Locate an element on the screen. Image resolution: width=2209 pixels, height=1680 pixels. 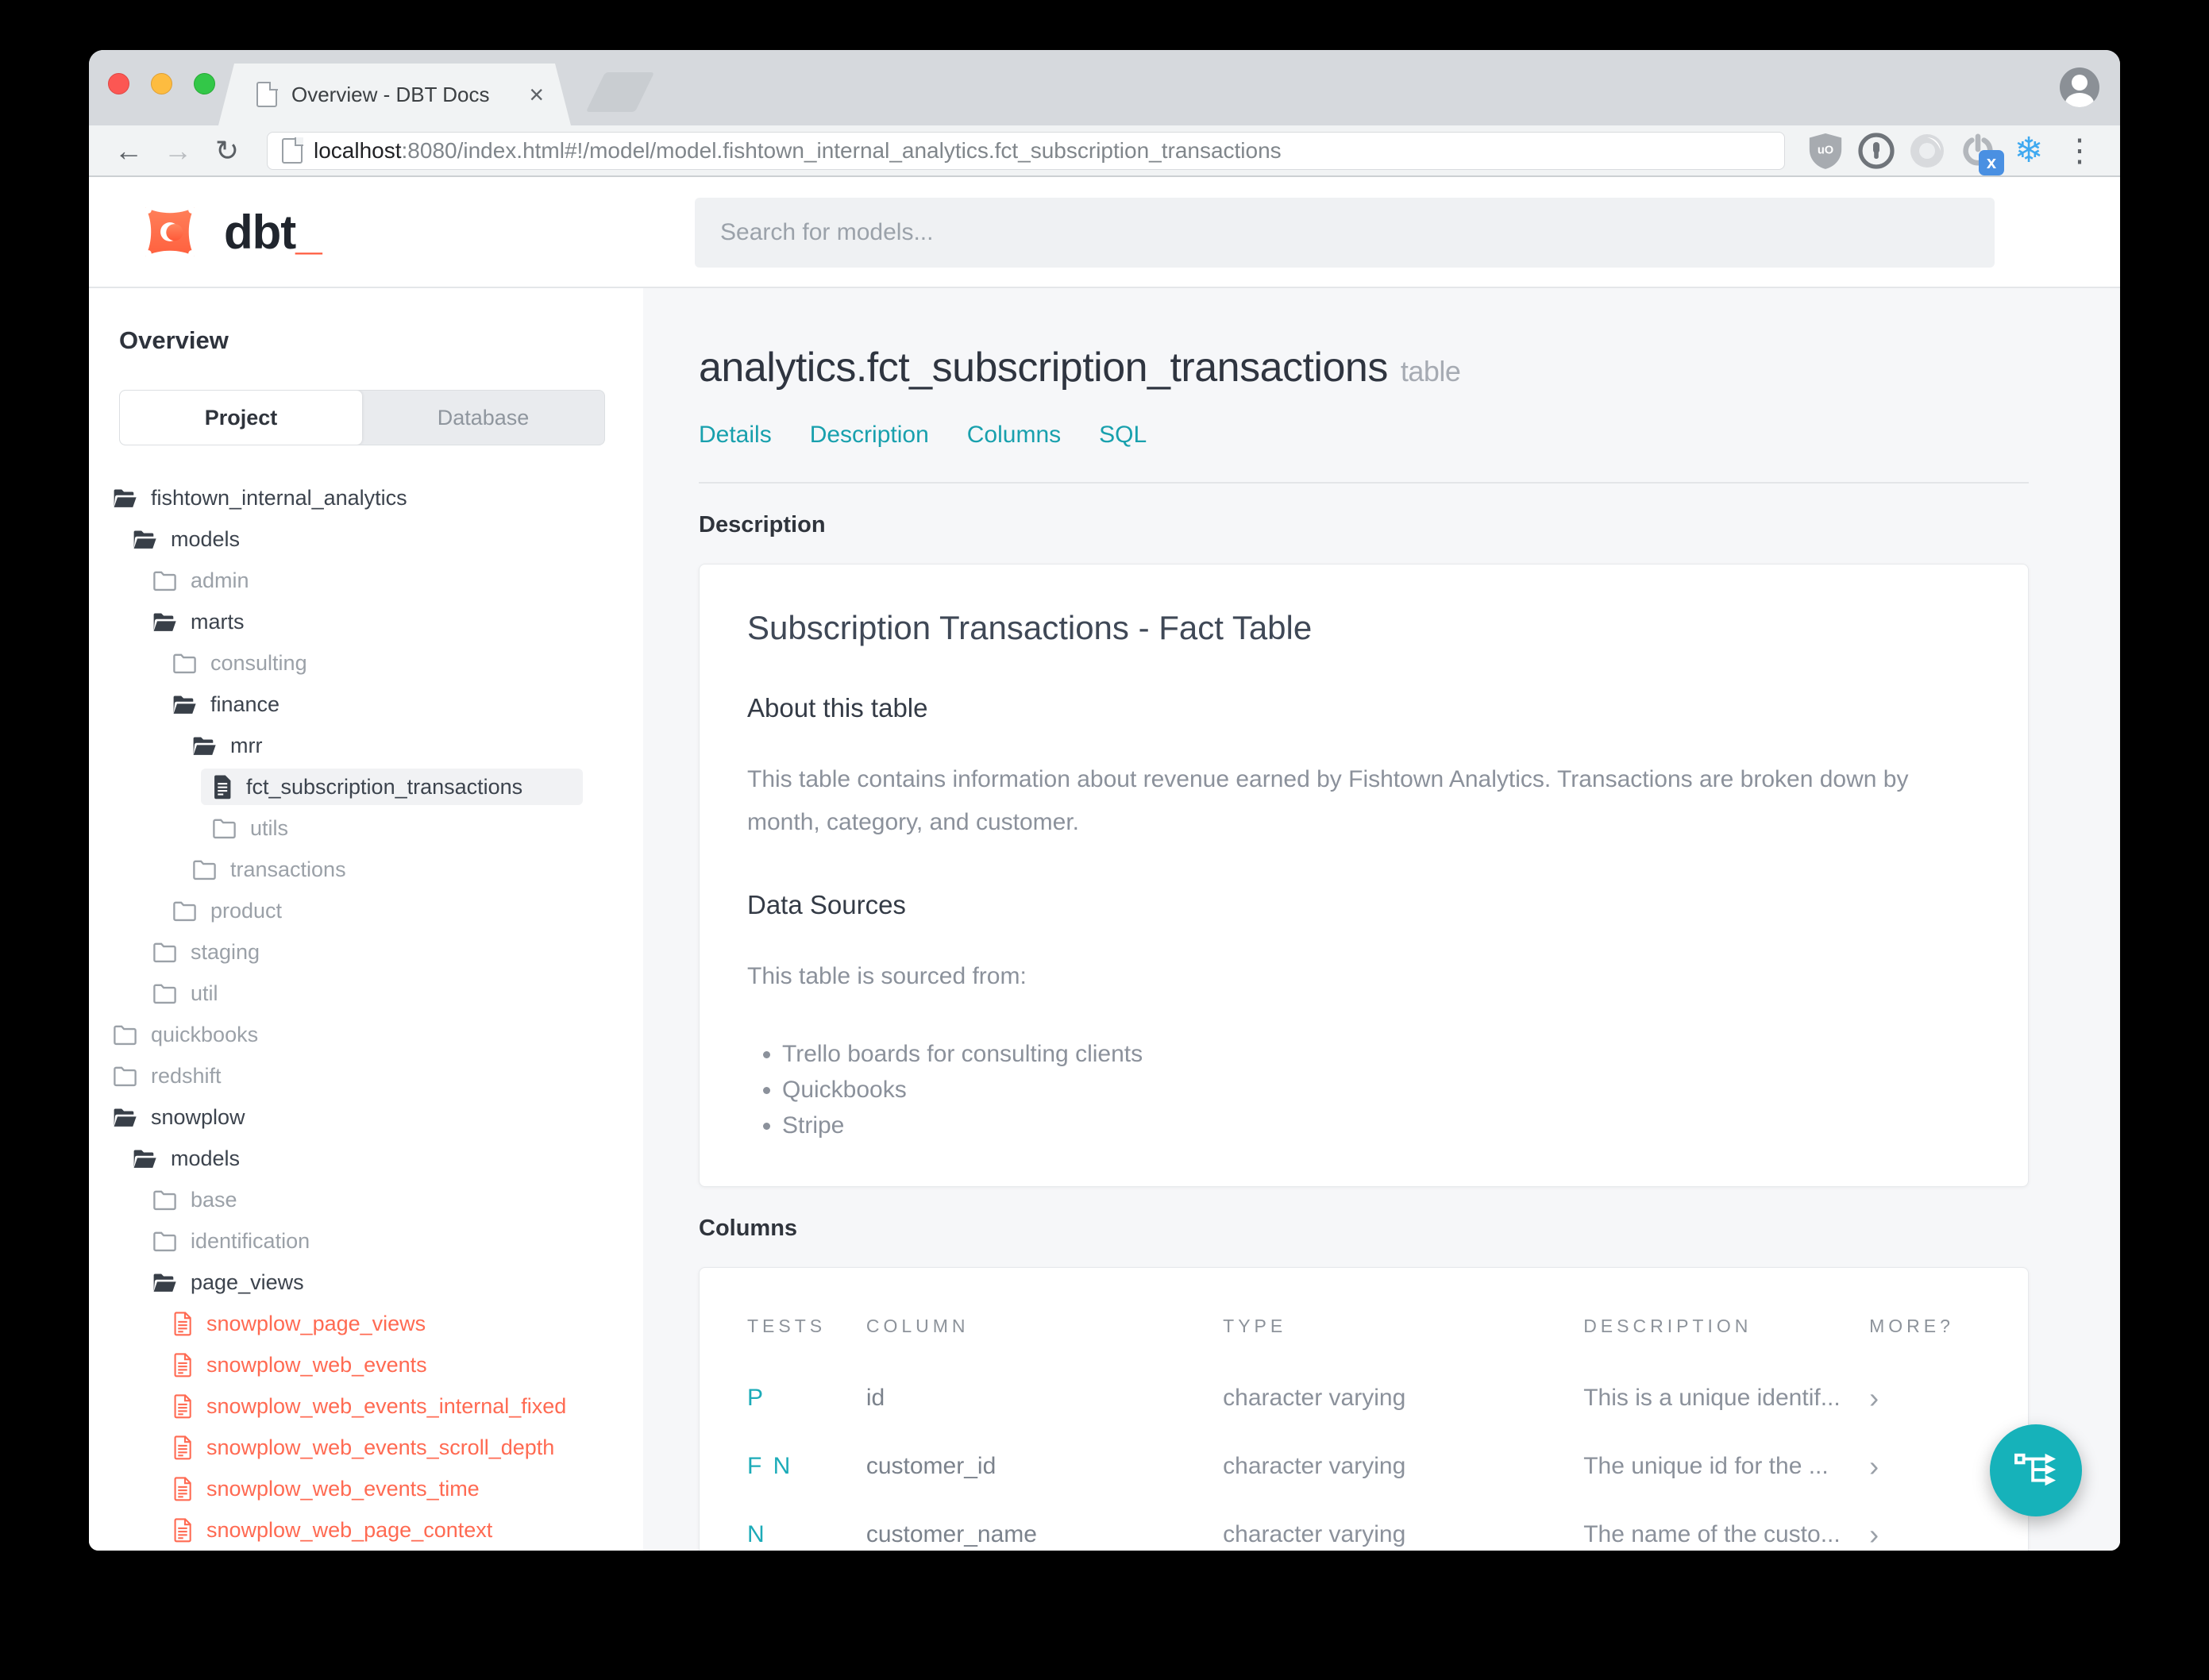
sidebar-item-marts: marts is located at coordinates (362, 621).